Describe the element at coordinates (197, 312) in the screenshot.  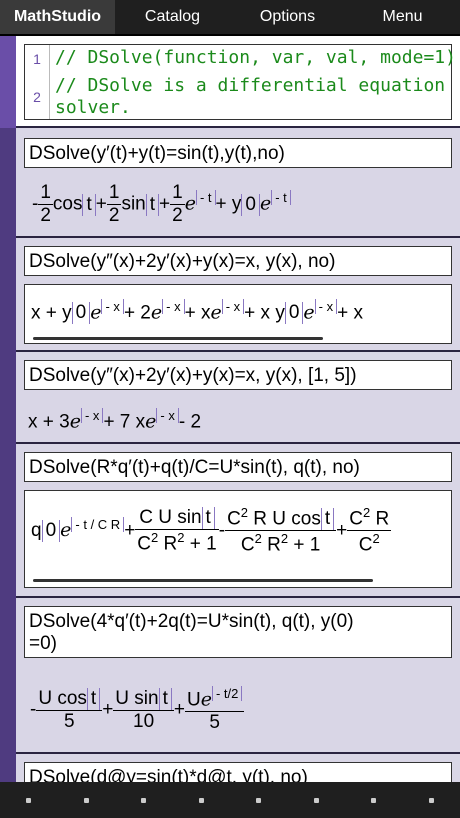
I see `math-expression: x + y0e- x + 2e - x + xe - x + x y0e- x + x` at that location.